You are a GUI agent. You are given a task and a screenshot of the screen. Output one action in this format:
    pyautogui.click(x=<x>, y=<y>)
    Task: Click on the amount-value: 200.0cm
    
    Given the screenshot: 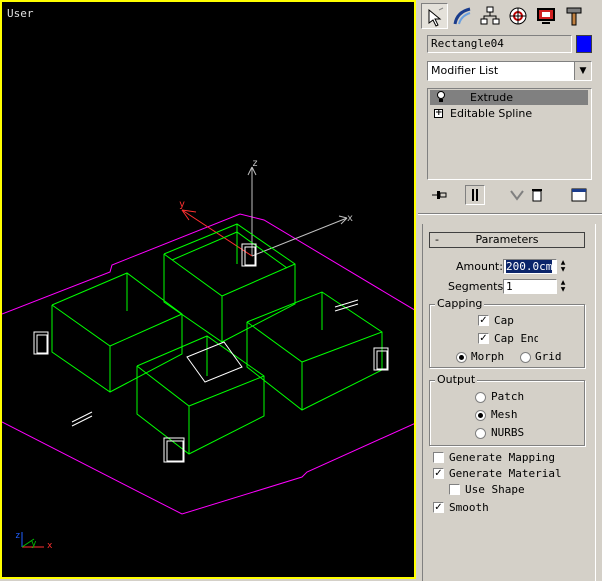 What is the action you would take?
    pyautogui.click(x=529, y=266)
    